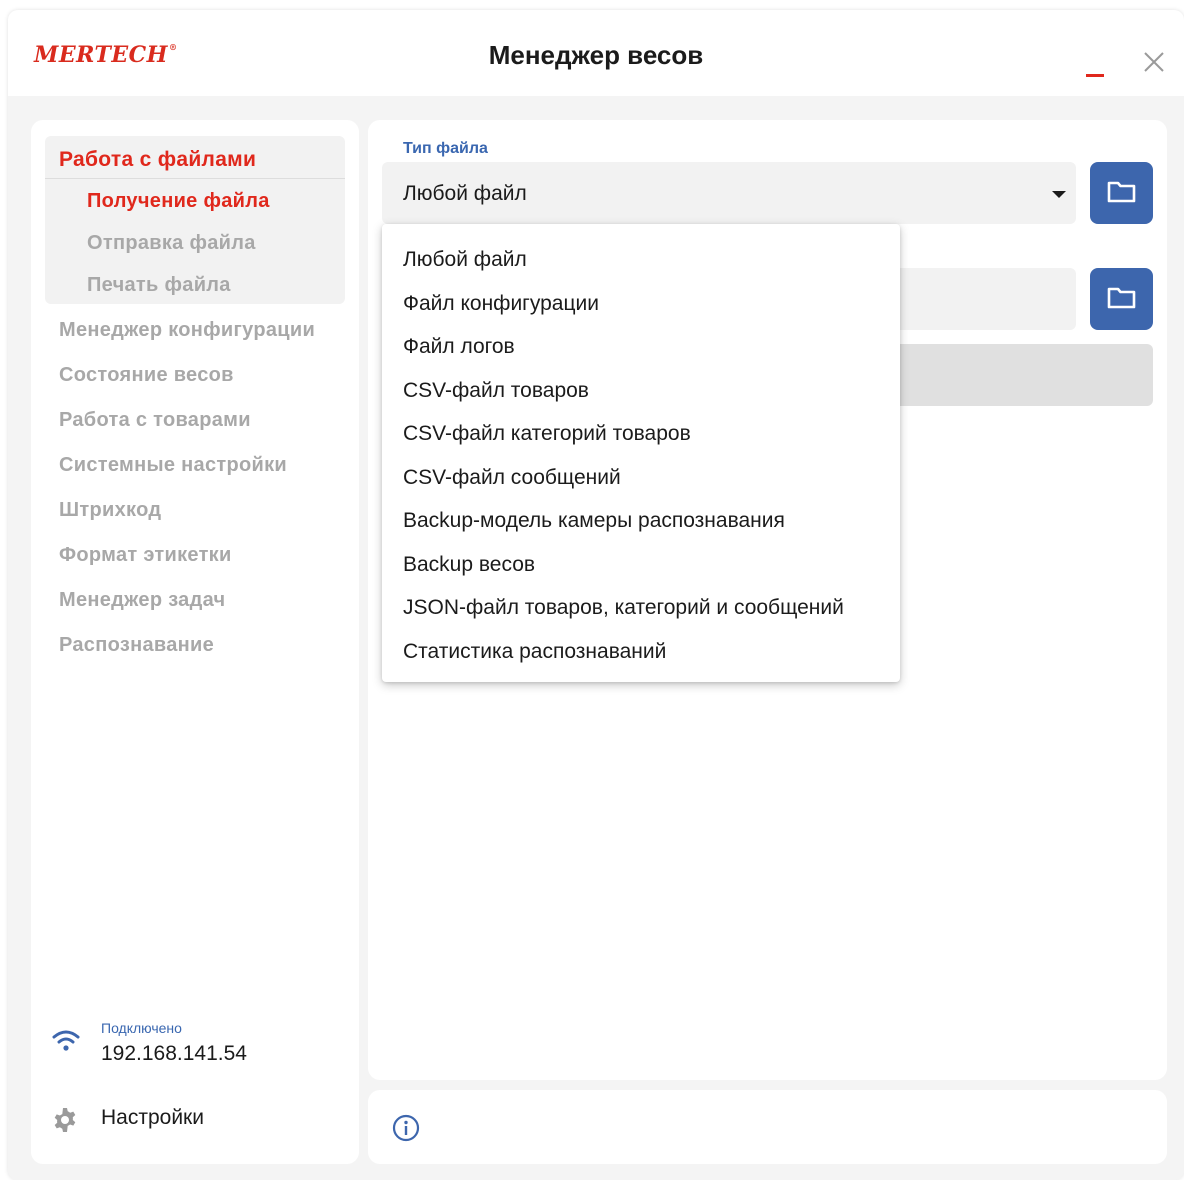 The image size is (1184, 1180). What do you see at coordinates (65, 1120) in the screenshot?
I see `gear-icon` at bounding box center [65, 1120].